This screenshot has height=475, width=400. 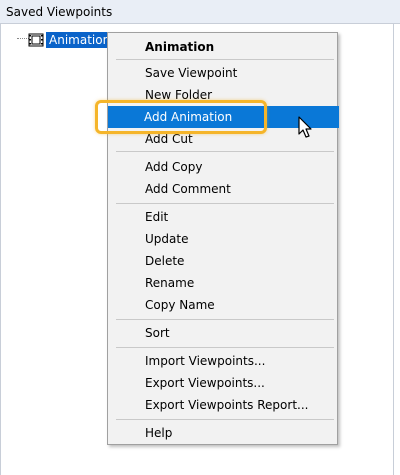 I want to click on menu-header: Animation, so click(x=180, y=47).